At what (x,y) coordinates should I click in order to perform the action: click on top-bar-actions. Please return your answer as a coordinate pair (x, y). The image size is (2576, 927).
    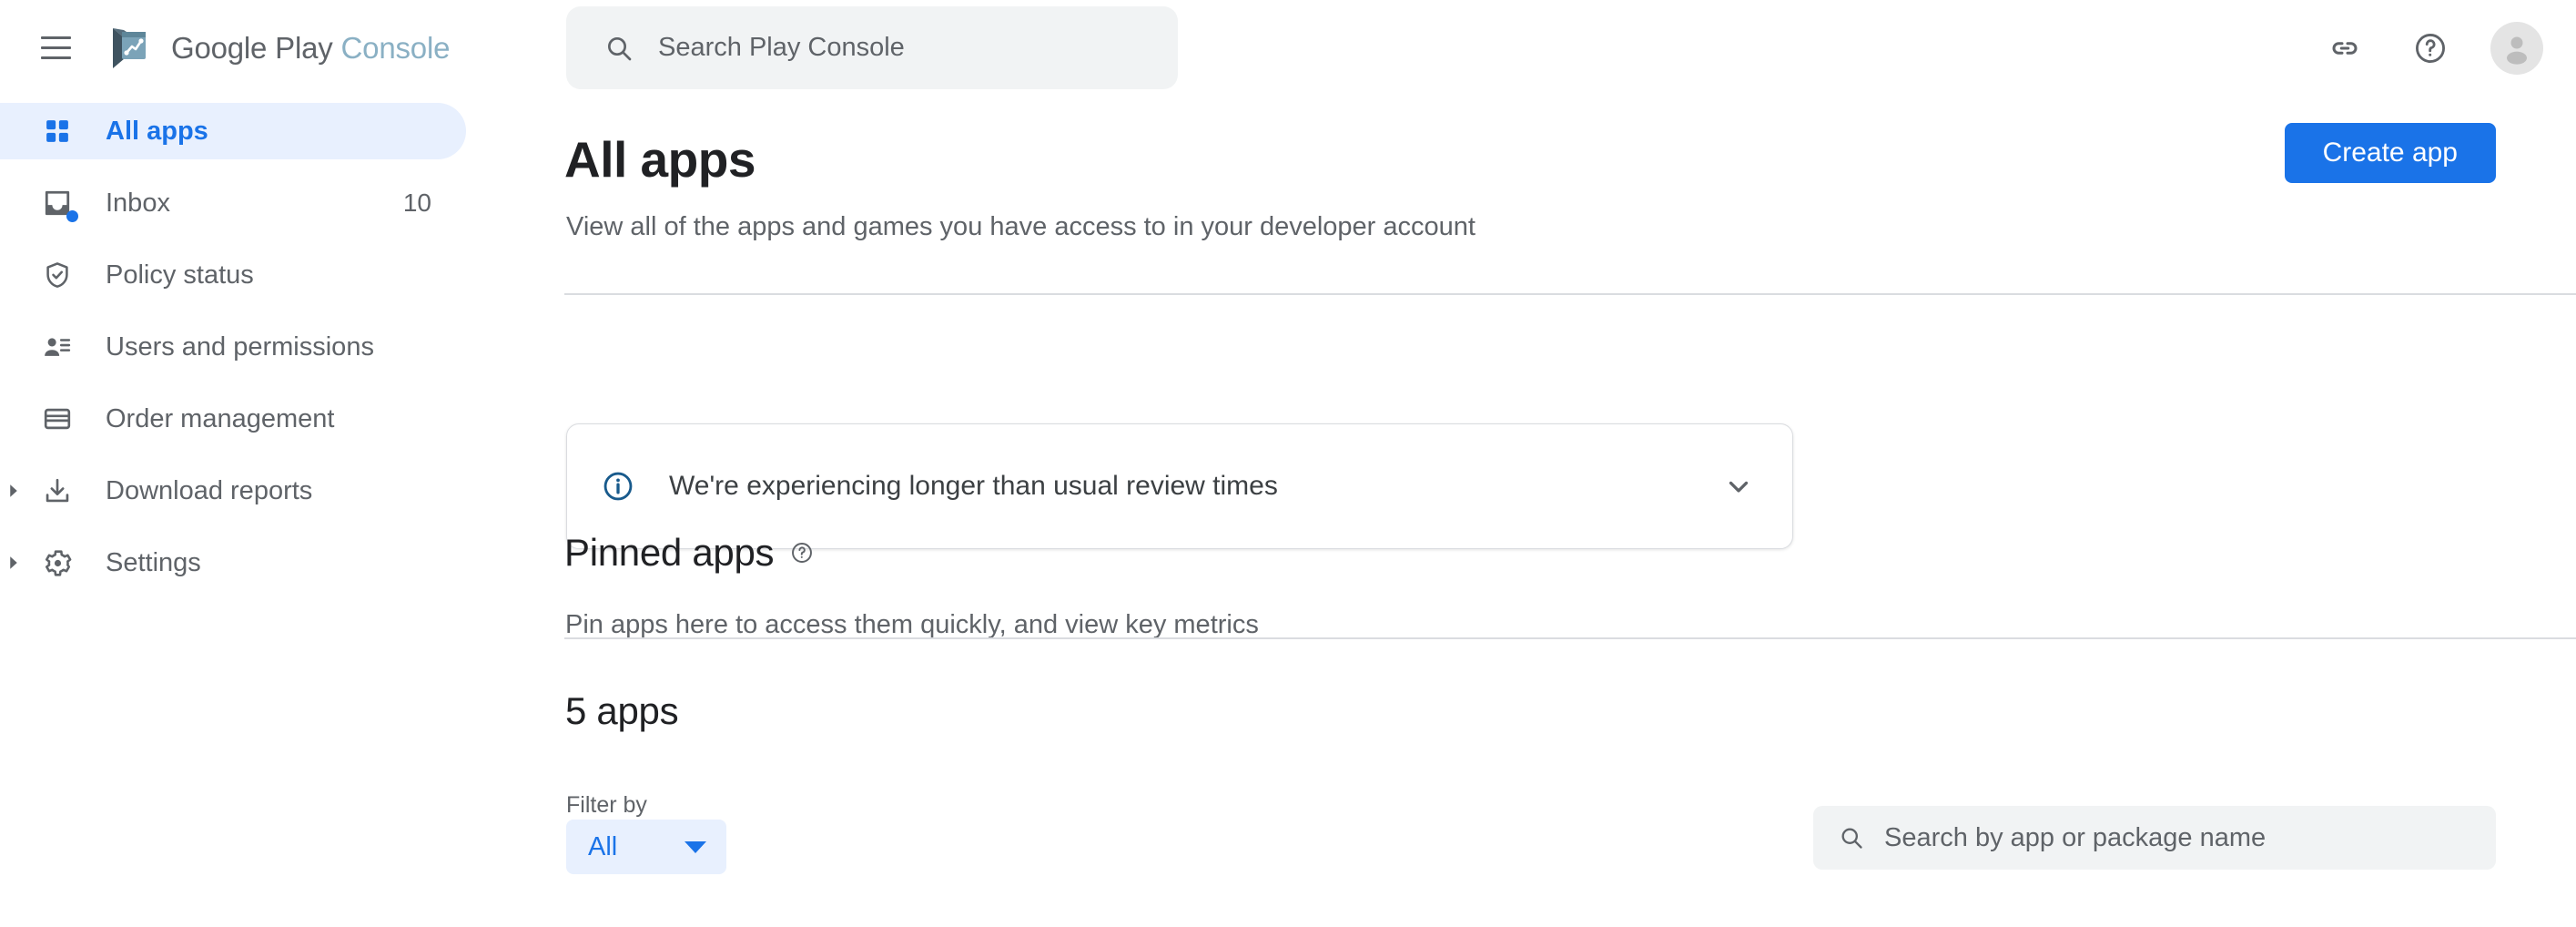
    Looking at the image, I should click on (2431, 48).